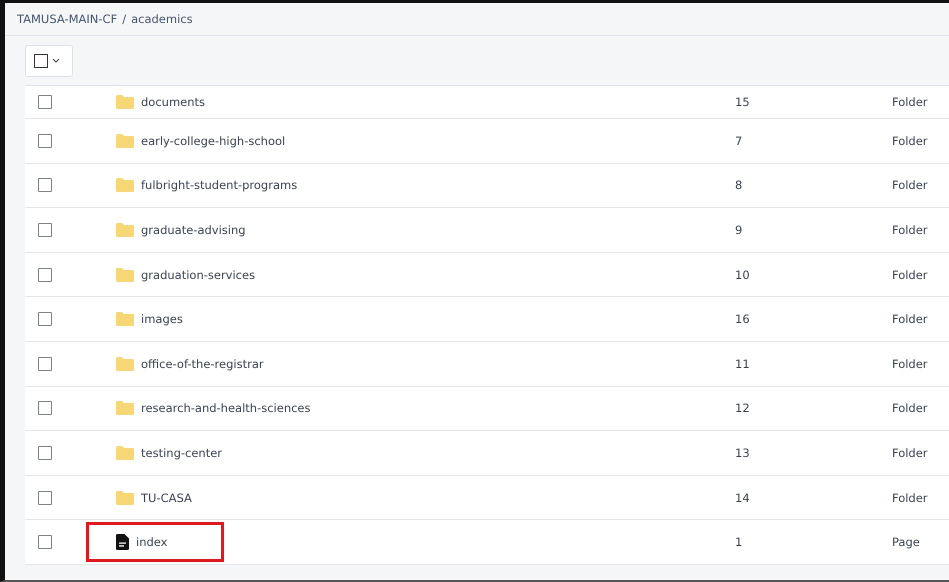 Image resolution: width=949 pixels, height=582 pixels. What do you see at coordinates (743, 408) in the screenshot?
I see `count-cell-text: 12` at bounding box center [743, 408].